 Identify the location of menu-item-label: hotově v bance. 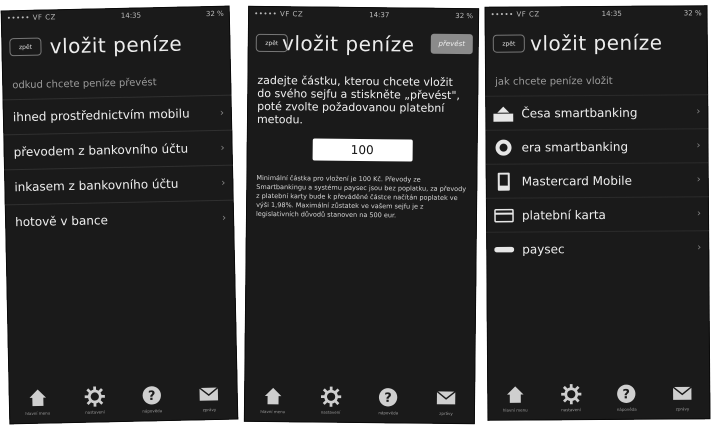
(61, 221).